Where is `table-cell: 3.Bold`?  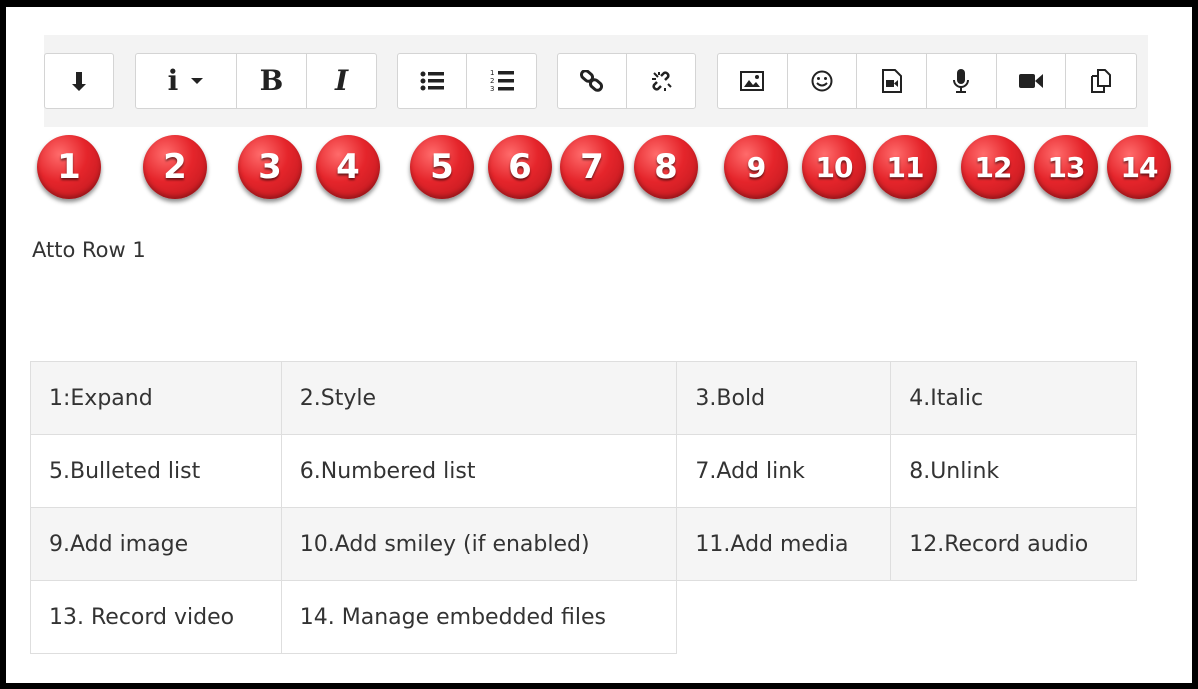
table-cell: 3.Bold is located at coordinates (784, 398).